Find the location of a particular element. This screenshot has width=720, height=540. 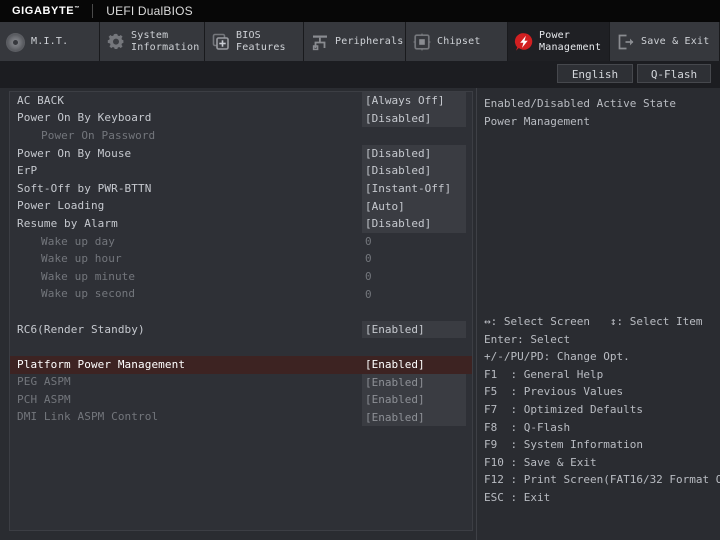

setting-row: Platform Power Management [Enabled] is located at coordinates (241, 364).